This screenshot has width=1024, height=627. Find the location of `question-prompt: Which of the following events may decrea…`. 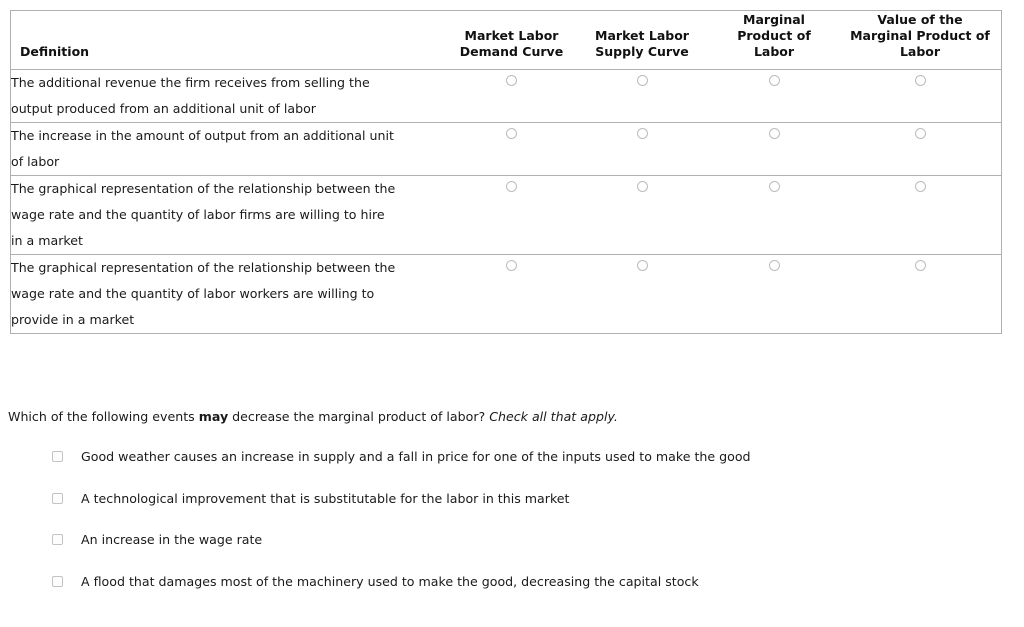

question-prompt: Which of the following events may decrea… is located at coordinates (313, 416).